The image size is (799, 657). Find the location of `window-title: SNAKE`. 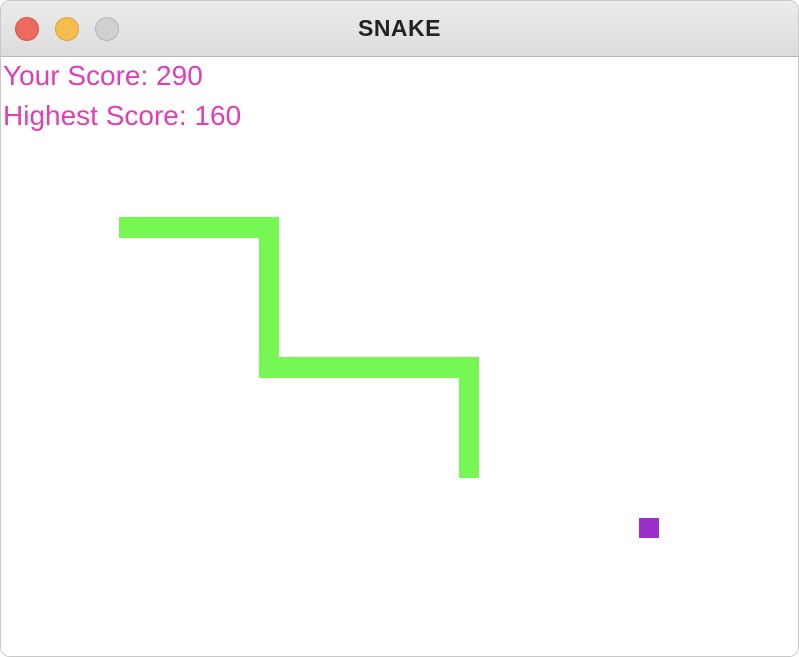

window-title: SNAKE is located at coordinates (399, 28).